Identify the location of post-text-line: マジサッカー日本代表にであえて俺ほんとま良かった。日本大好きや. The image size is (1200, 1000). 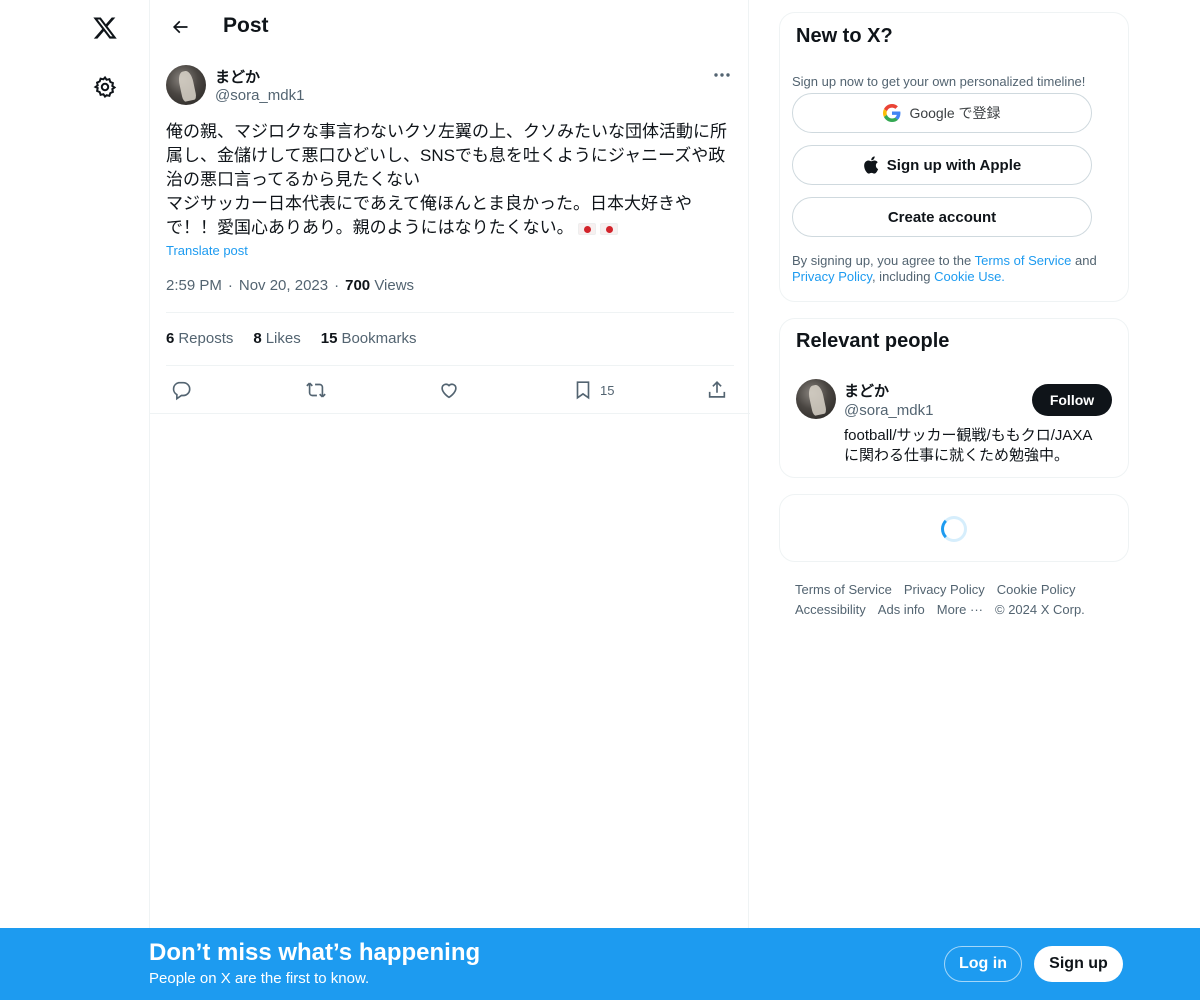
(429, 203).